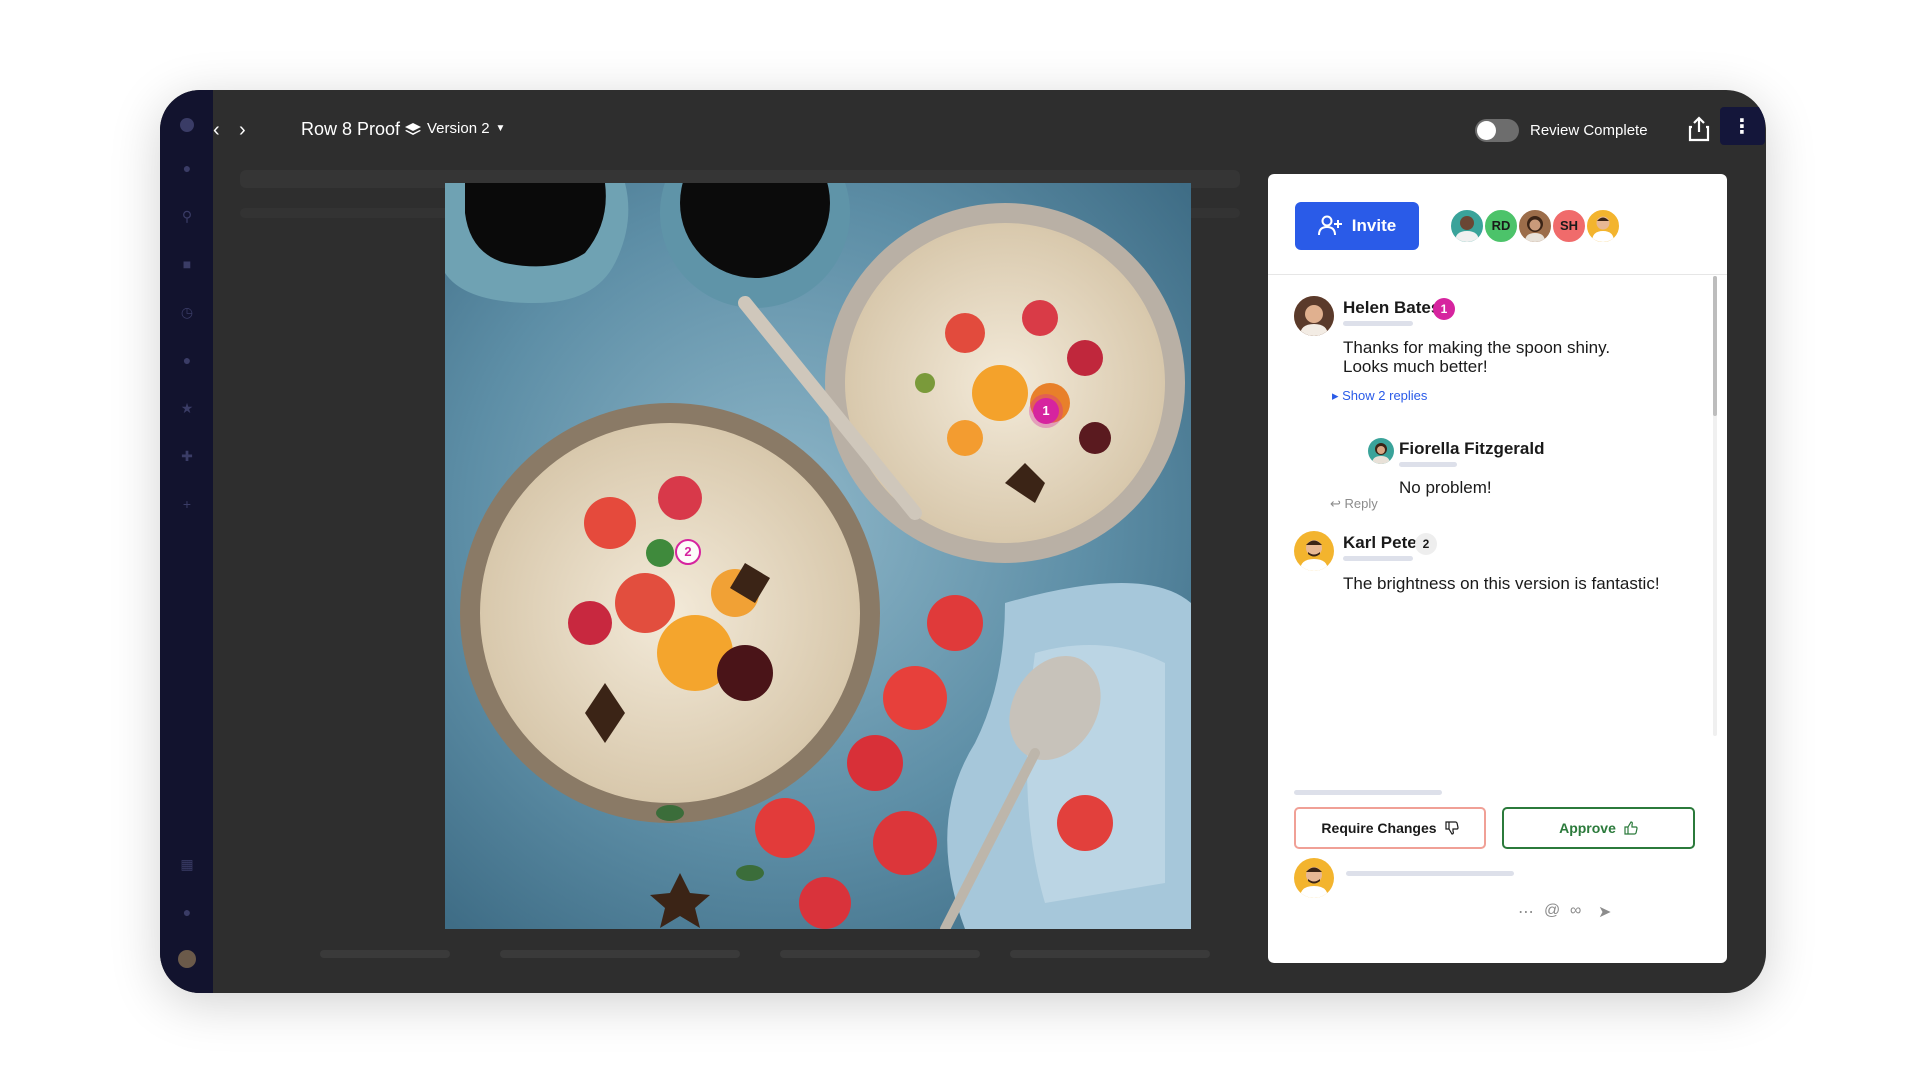  What do you see at coordinates (688, 552) in the screenshot?
I see `annotation-pin-2: 2` at bounding box center [688, 552].